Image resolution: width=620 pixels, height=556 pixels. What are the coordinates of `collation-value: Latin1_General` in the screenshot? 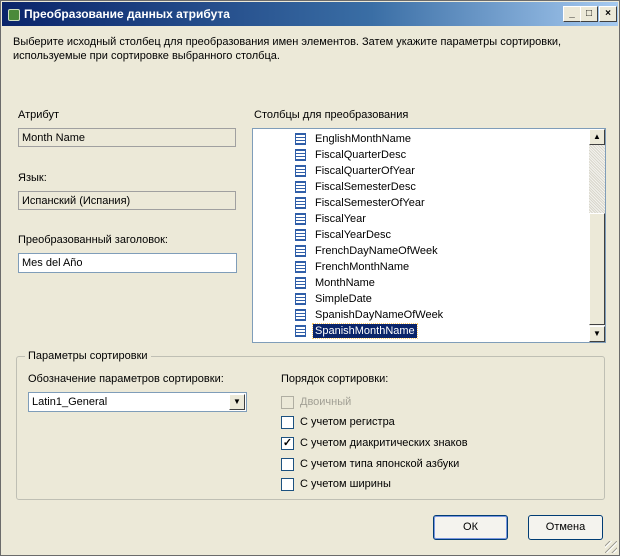 It's located at (70, 402).